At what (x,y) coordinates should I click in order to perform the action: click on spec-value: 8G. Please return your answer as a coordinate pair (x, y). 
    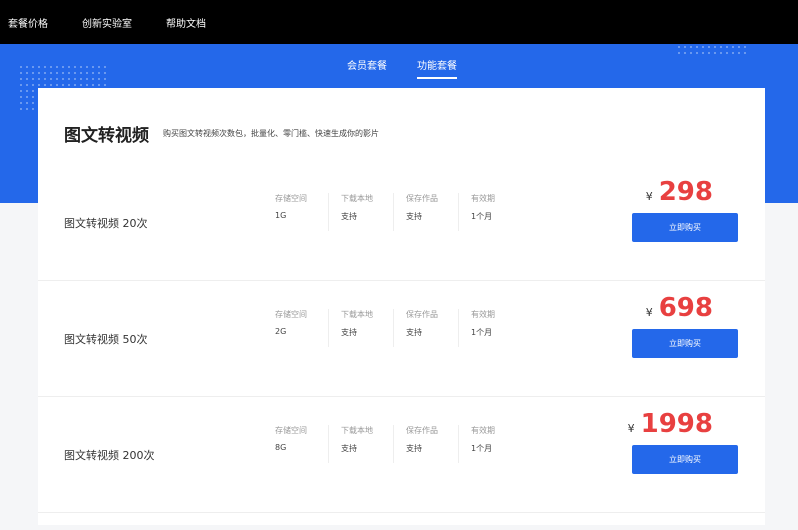
    Looking at the image, I should click on (281, 447).